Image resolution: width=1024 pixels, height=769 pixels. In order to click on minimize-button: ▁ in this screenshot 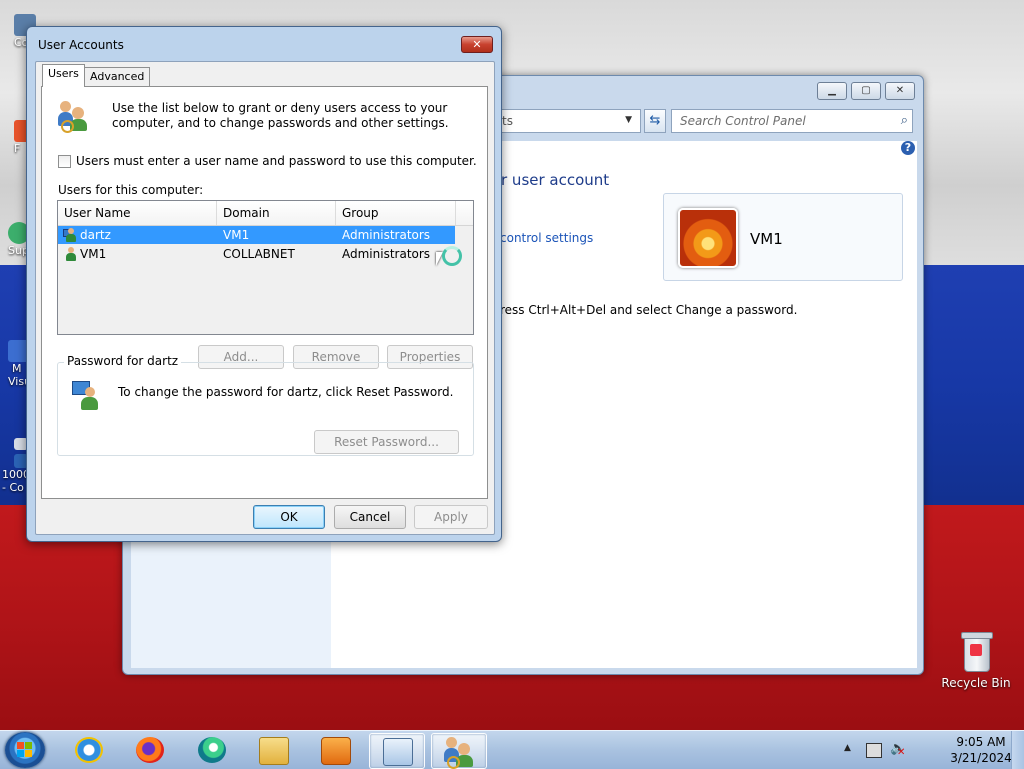, I will do `click(832, 91)`.